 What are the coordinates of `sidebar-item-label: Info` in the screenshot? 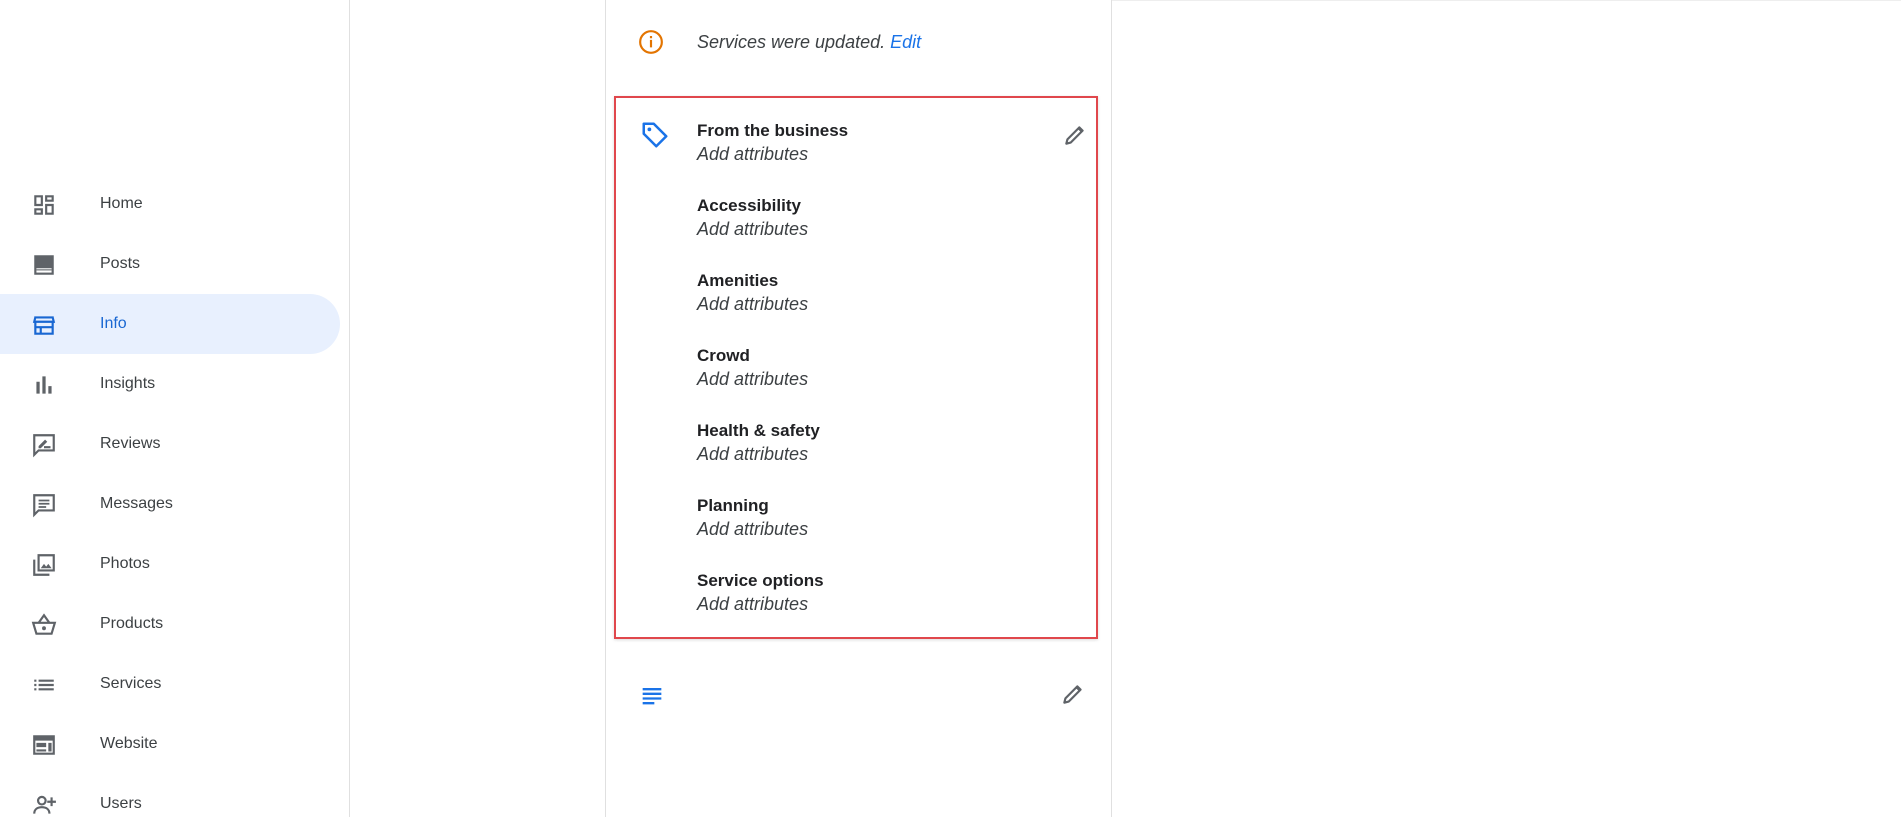 It's located at (113, 323).